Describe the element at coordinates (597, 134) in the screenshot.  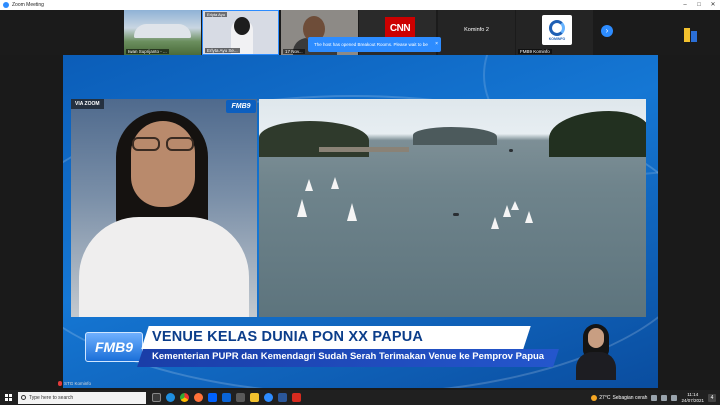
I see `hill-right` at that location.